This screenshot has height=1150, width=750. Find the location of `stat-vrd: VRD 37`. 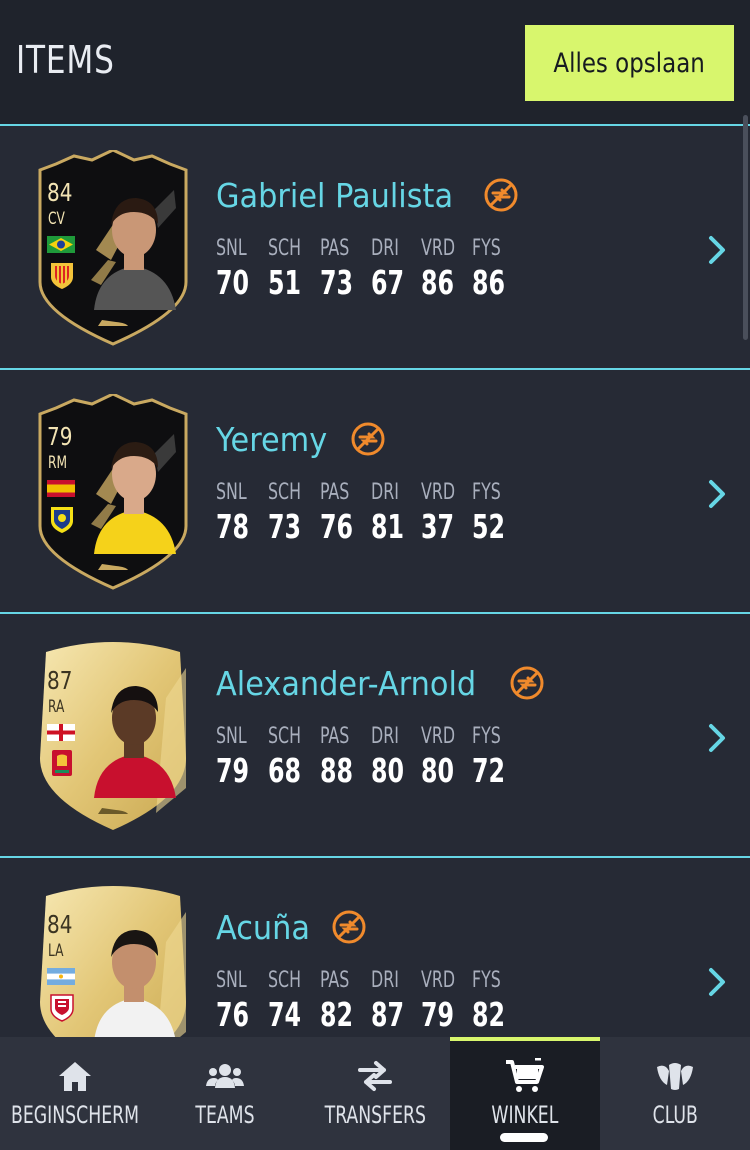

stat-vrd: VRD 37 is located at coordinates (446, 513).